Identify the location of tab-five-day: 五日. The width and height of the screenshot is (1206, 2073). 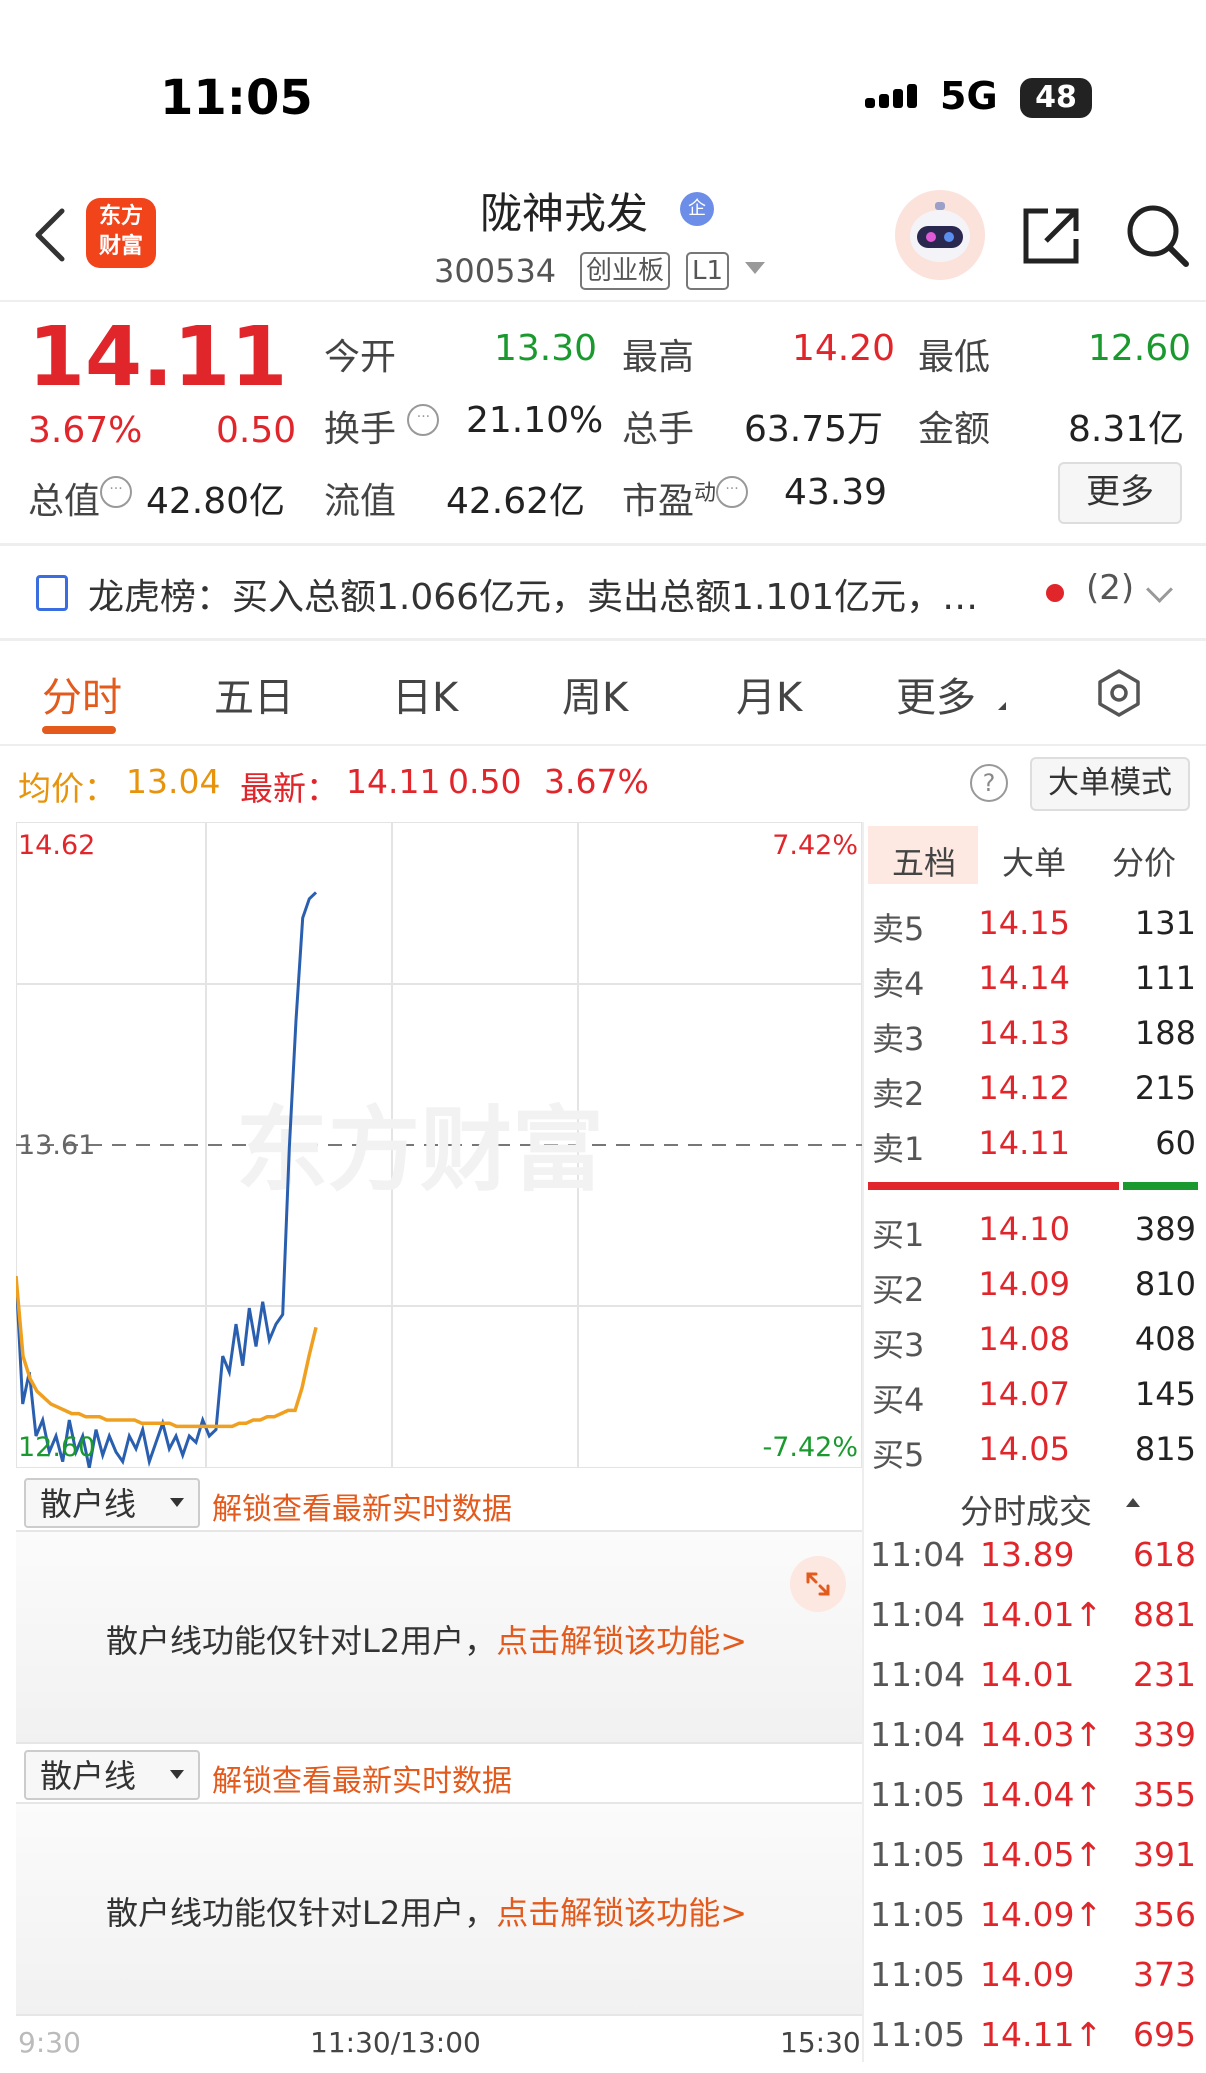
(254, 694).